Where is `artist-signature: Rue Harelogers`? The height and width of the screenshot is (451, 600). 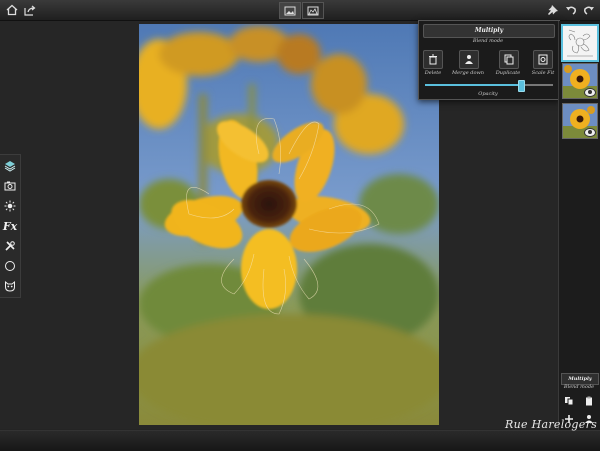
artist-signature: Rue Harelogers is located at coordinates (551, 424).